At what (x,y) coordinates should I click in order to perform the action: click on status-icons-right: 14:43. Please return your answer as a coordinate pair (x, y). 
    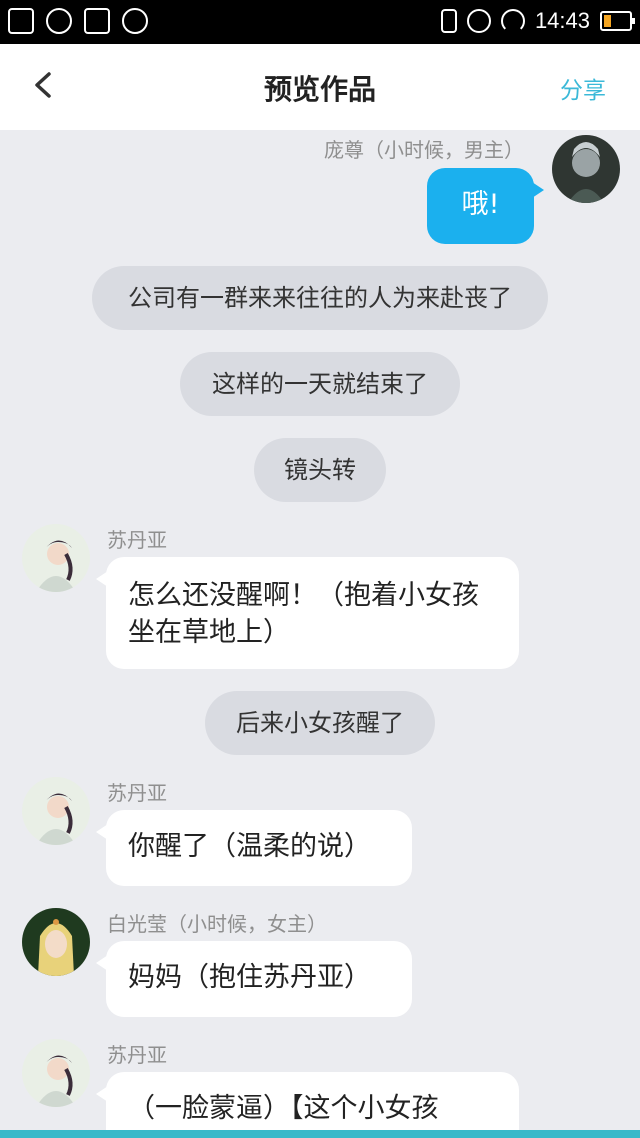
    Looking at the image, I should click on (537, 21).